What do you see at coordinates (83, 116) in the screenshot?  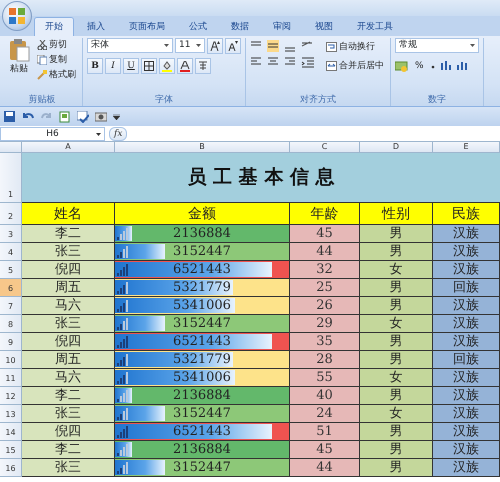 I see `check-icon` at bounding box center [83, 116].